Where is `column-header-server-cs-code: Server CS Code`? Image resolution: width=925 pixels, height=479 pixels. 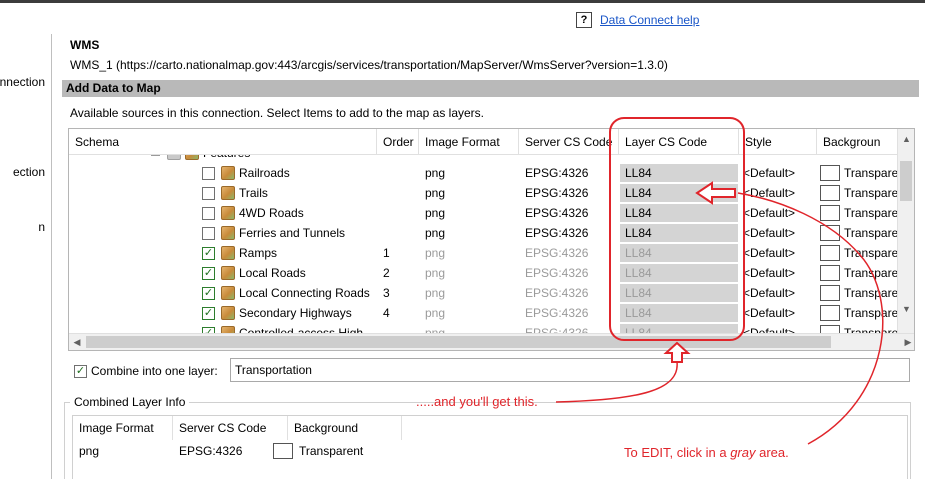 column-header-server-cs-code: Server CS Code is located at coordinates (569, 142).